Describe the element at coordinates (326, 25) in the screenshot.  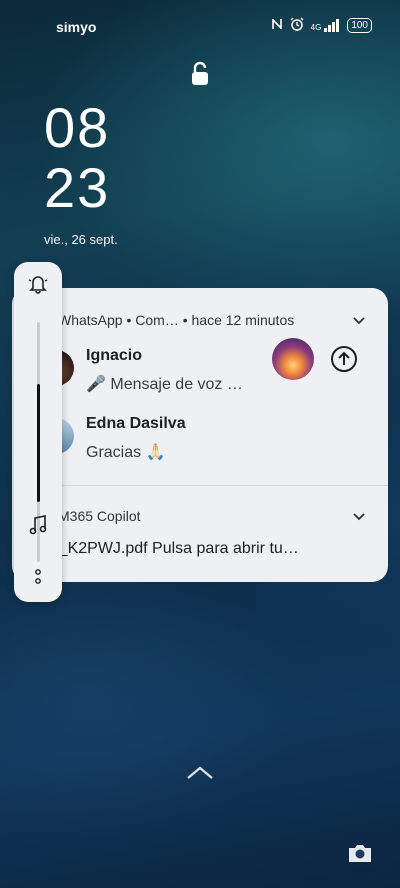
I see `4g-signal-icon: 4G` at that location.